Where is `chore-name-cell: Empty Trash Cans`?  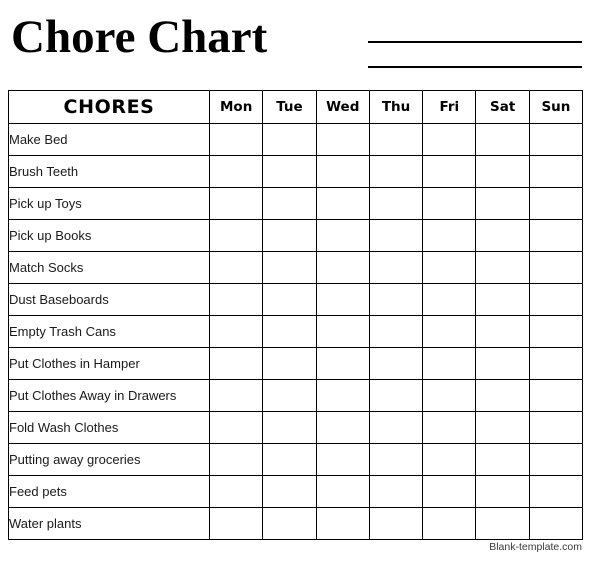
chore-name-cell: Empty Trash Cans is located at coordinates (109, 331).